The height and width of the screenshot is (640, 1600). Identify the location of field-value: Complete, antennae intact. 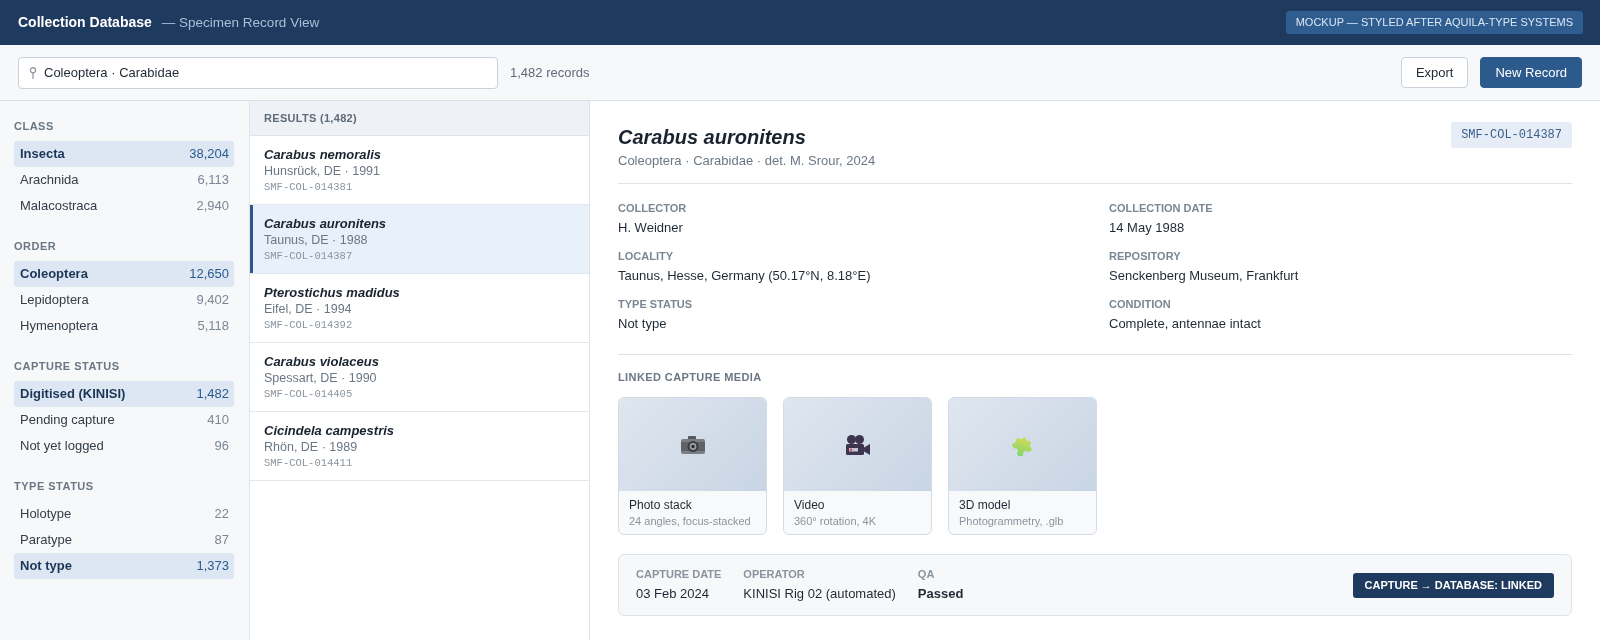
(1185, 324).